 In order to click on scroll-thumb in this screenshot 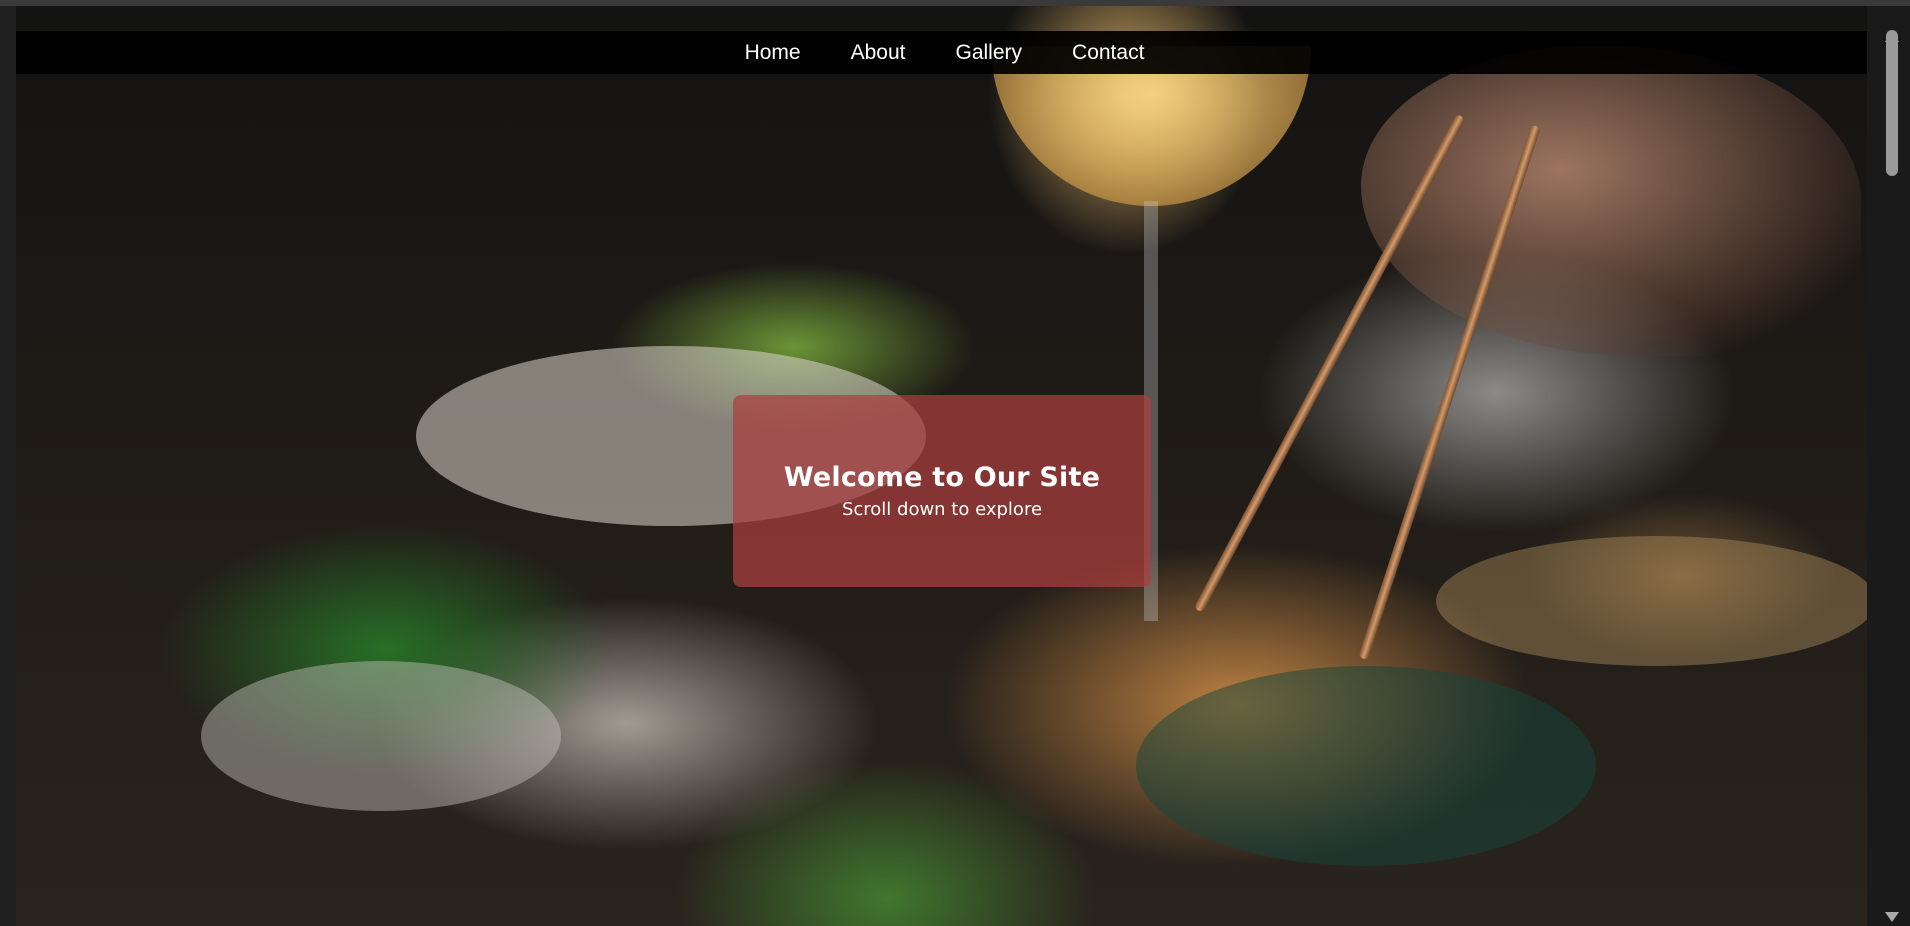, I will do `click(1892, 103)`.